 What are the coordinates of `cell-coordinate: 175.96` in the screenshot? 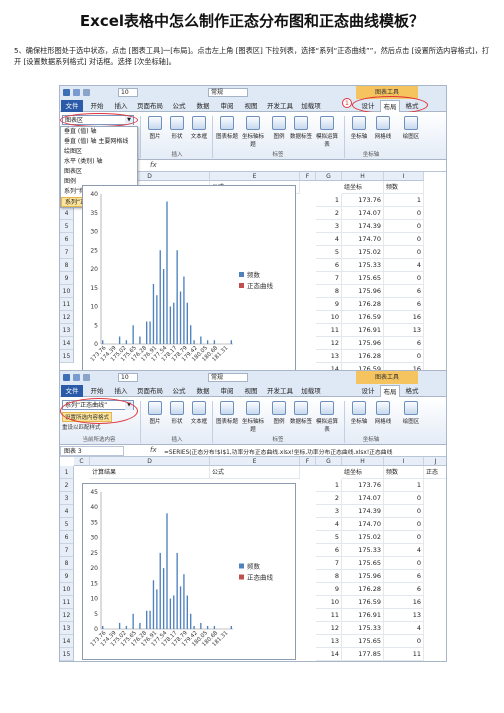 It's located at (363, 343).